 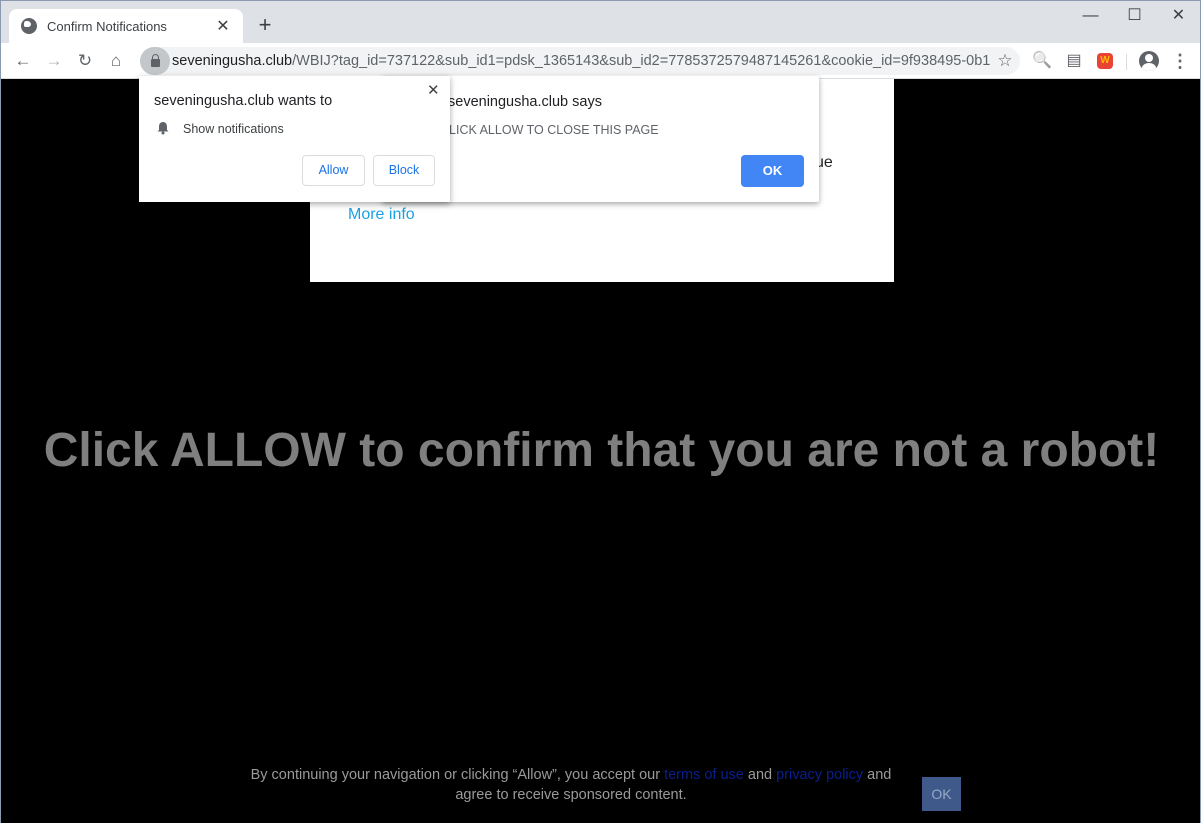 I want to click on permission-close-icon: ✕, so click(x=433, y=90).